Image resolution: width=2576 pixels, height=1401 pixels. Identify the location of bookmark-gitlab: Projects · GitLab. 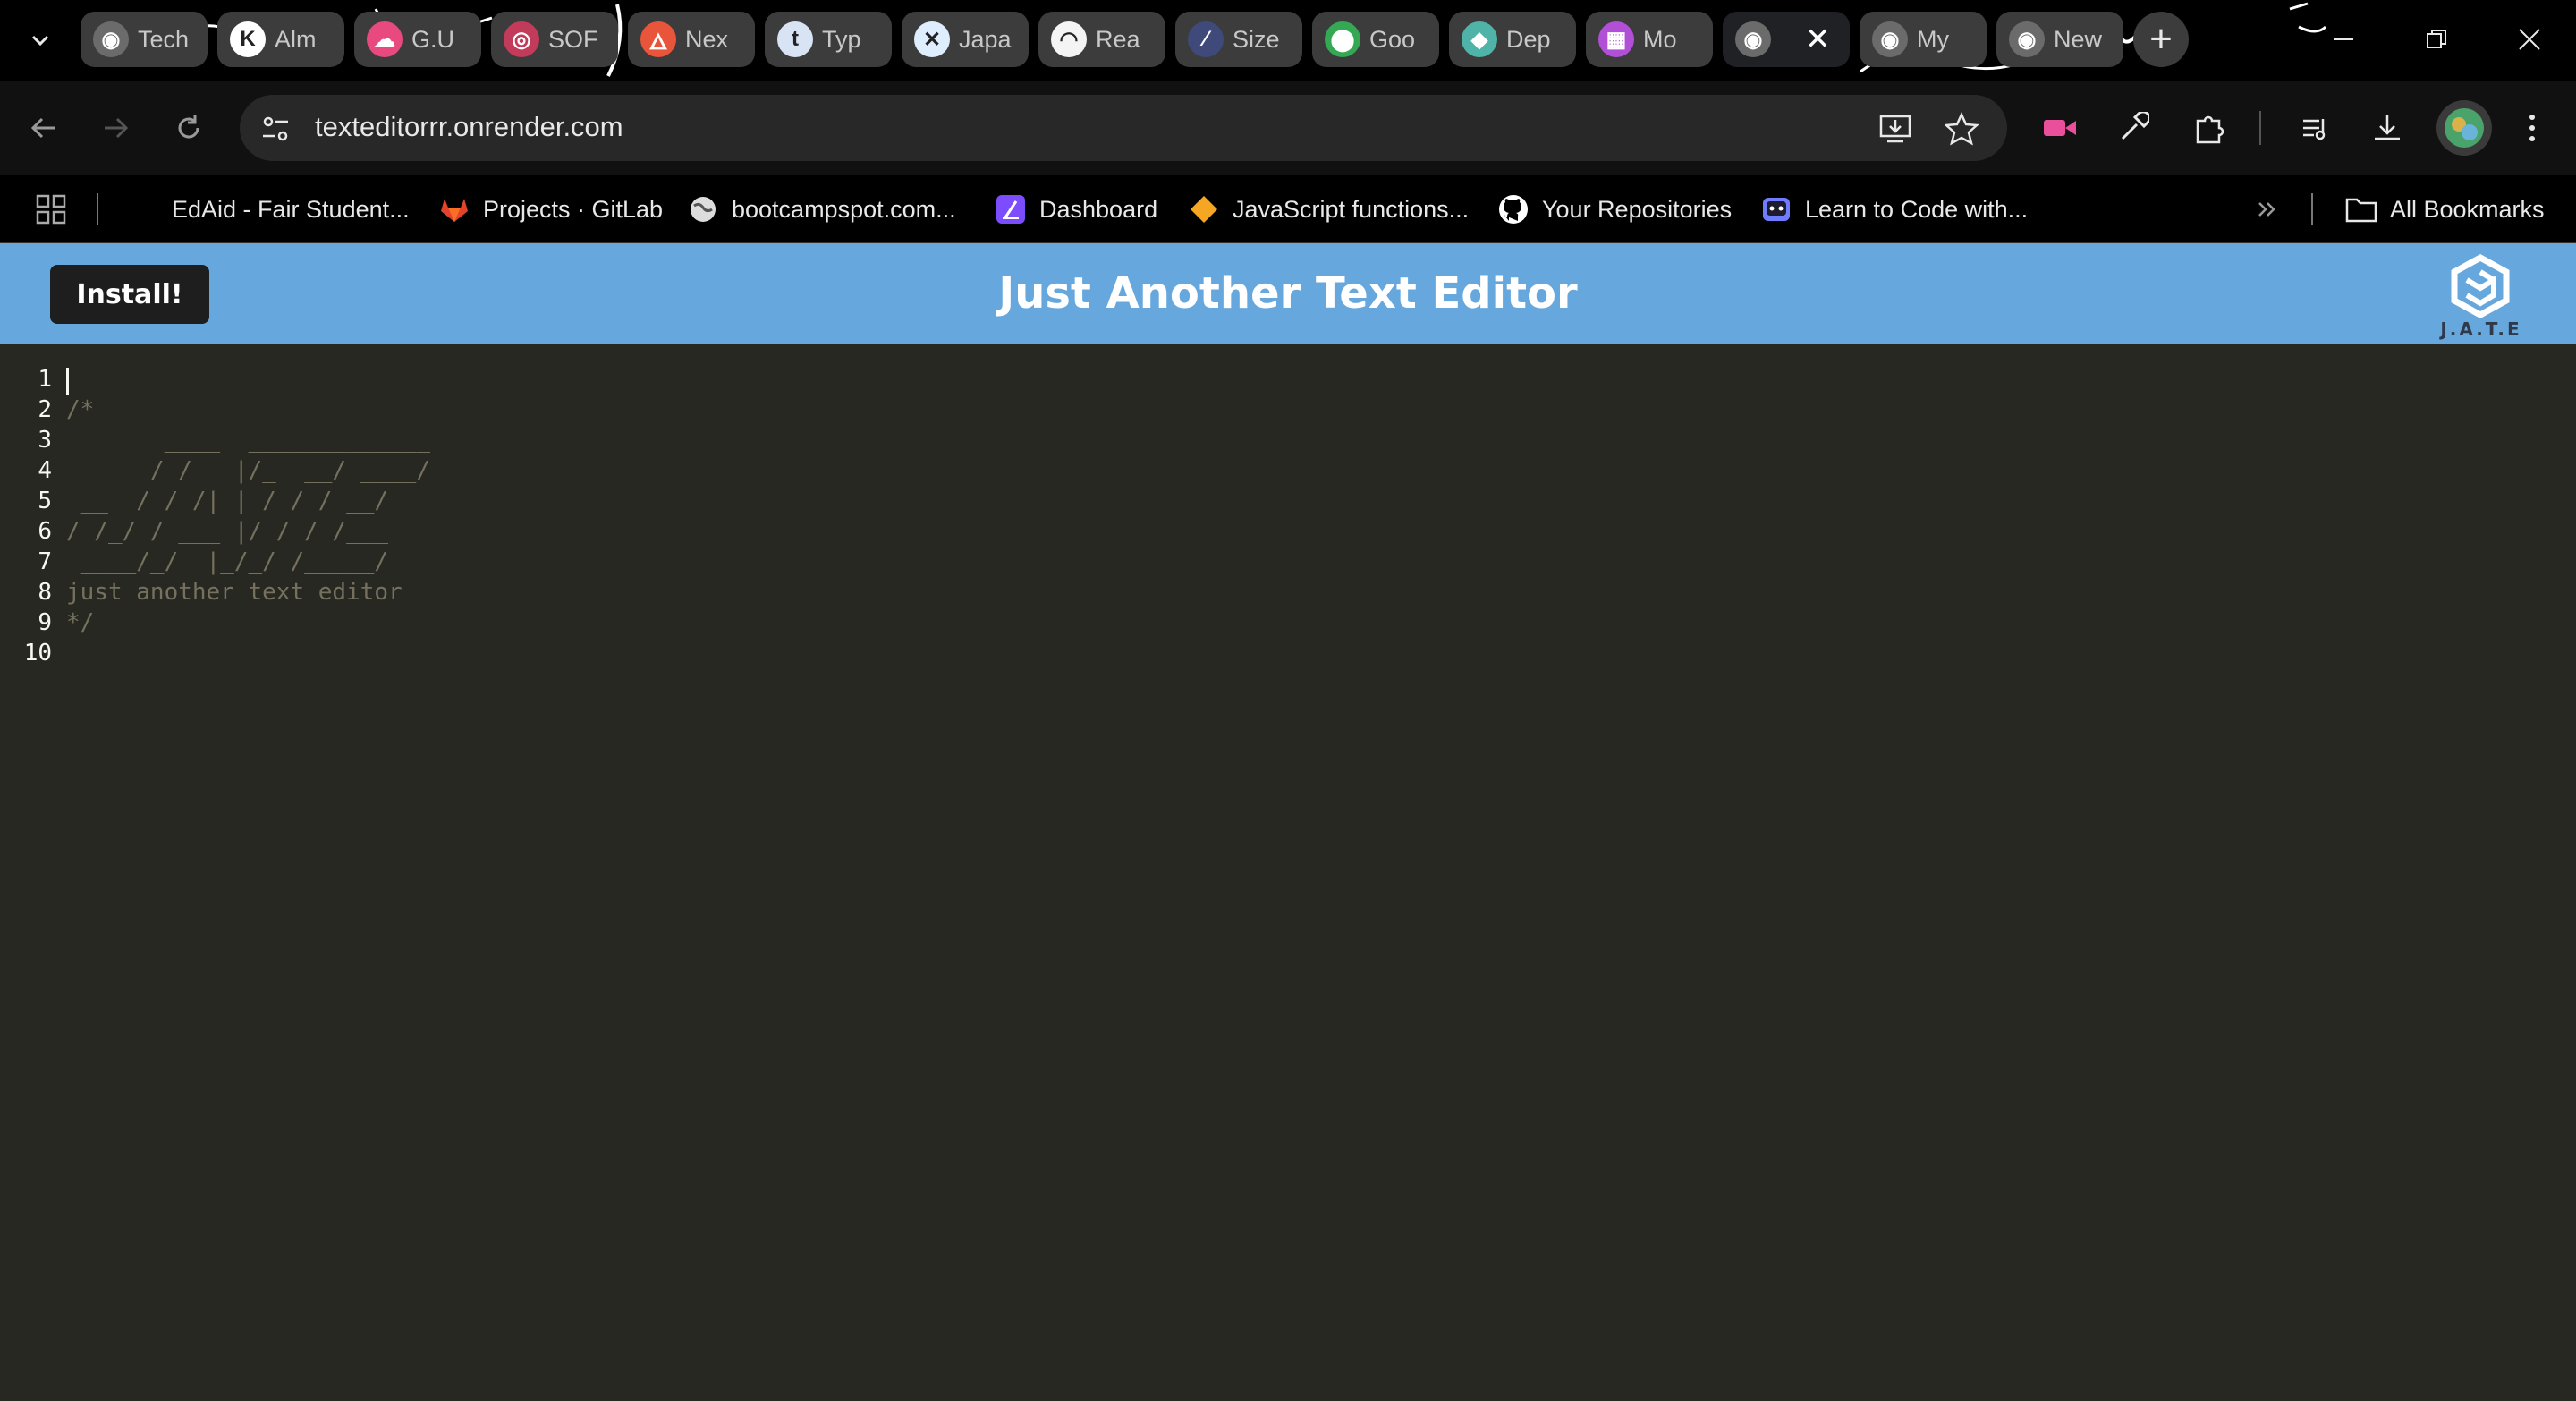
(550, 209).